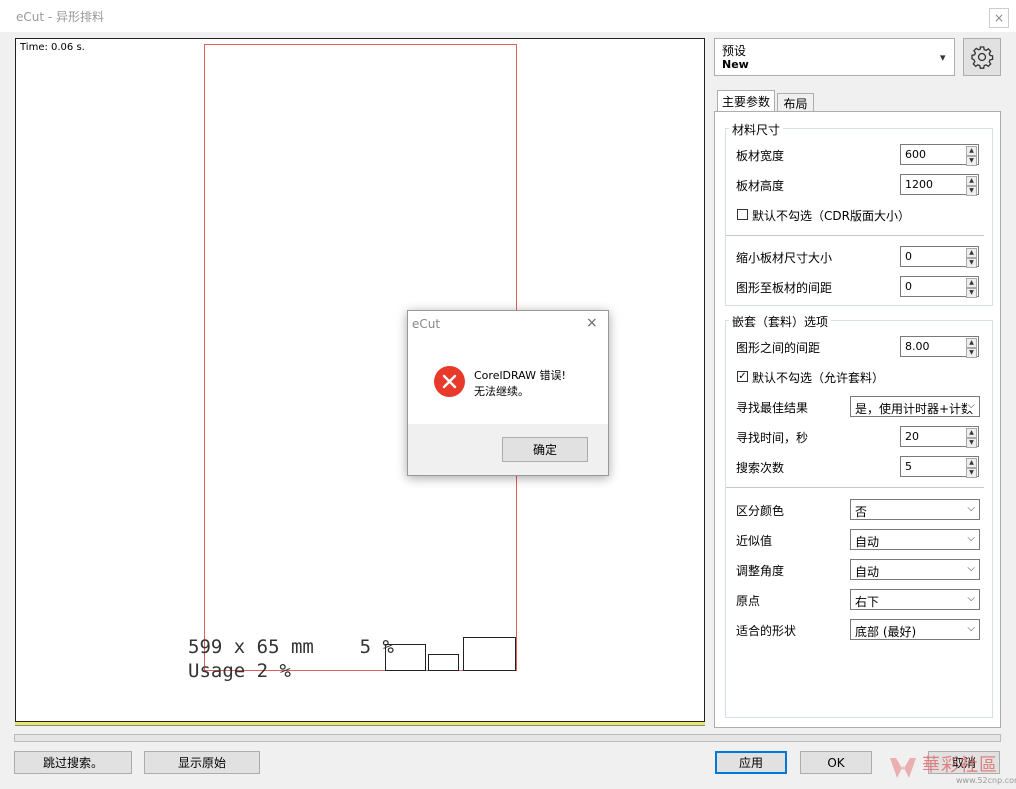 The height and width of the screenshot is (789, 1016). Describe the element at coordinates (861, 512) in the screenshot. I see `distinguish-color-value: 否` at that location.